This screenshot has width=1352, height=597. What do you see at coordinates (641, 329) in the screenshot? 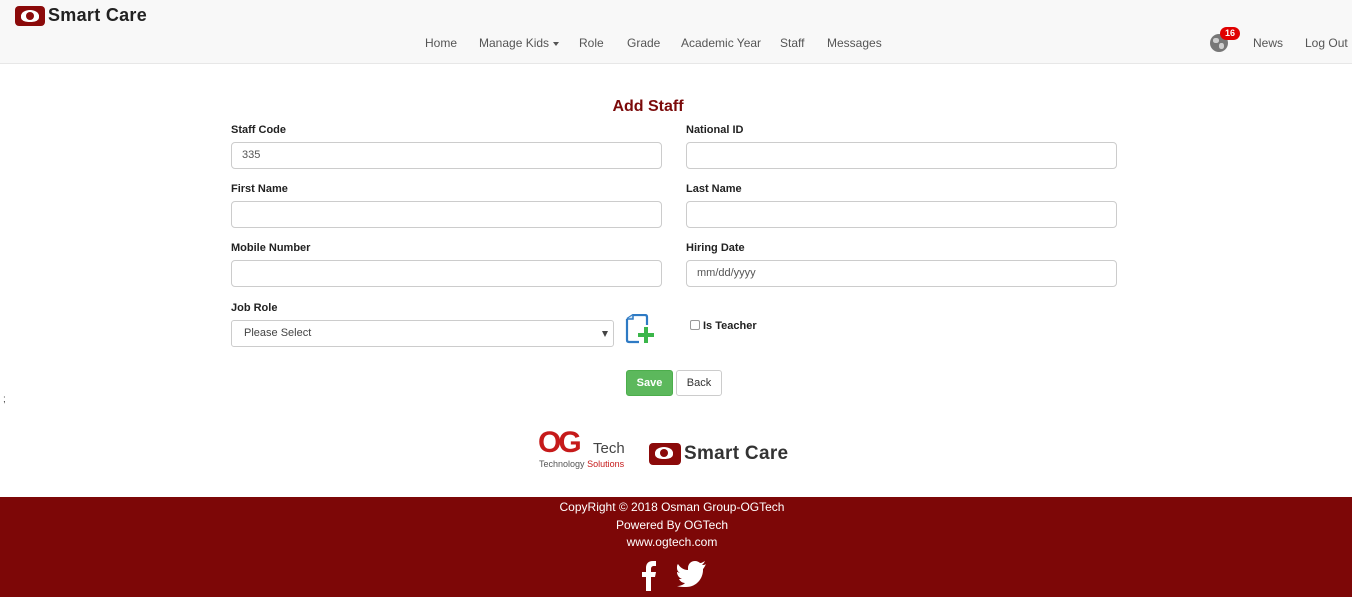
I see `add-document-icon` at bounding box center [641, 329].